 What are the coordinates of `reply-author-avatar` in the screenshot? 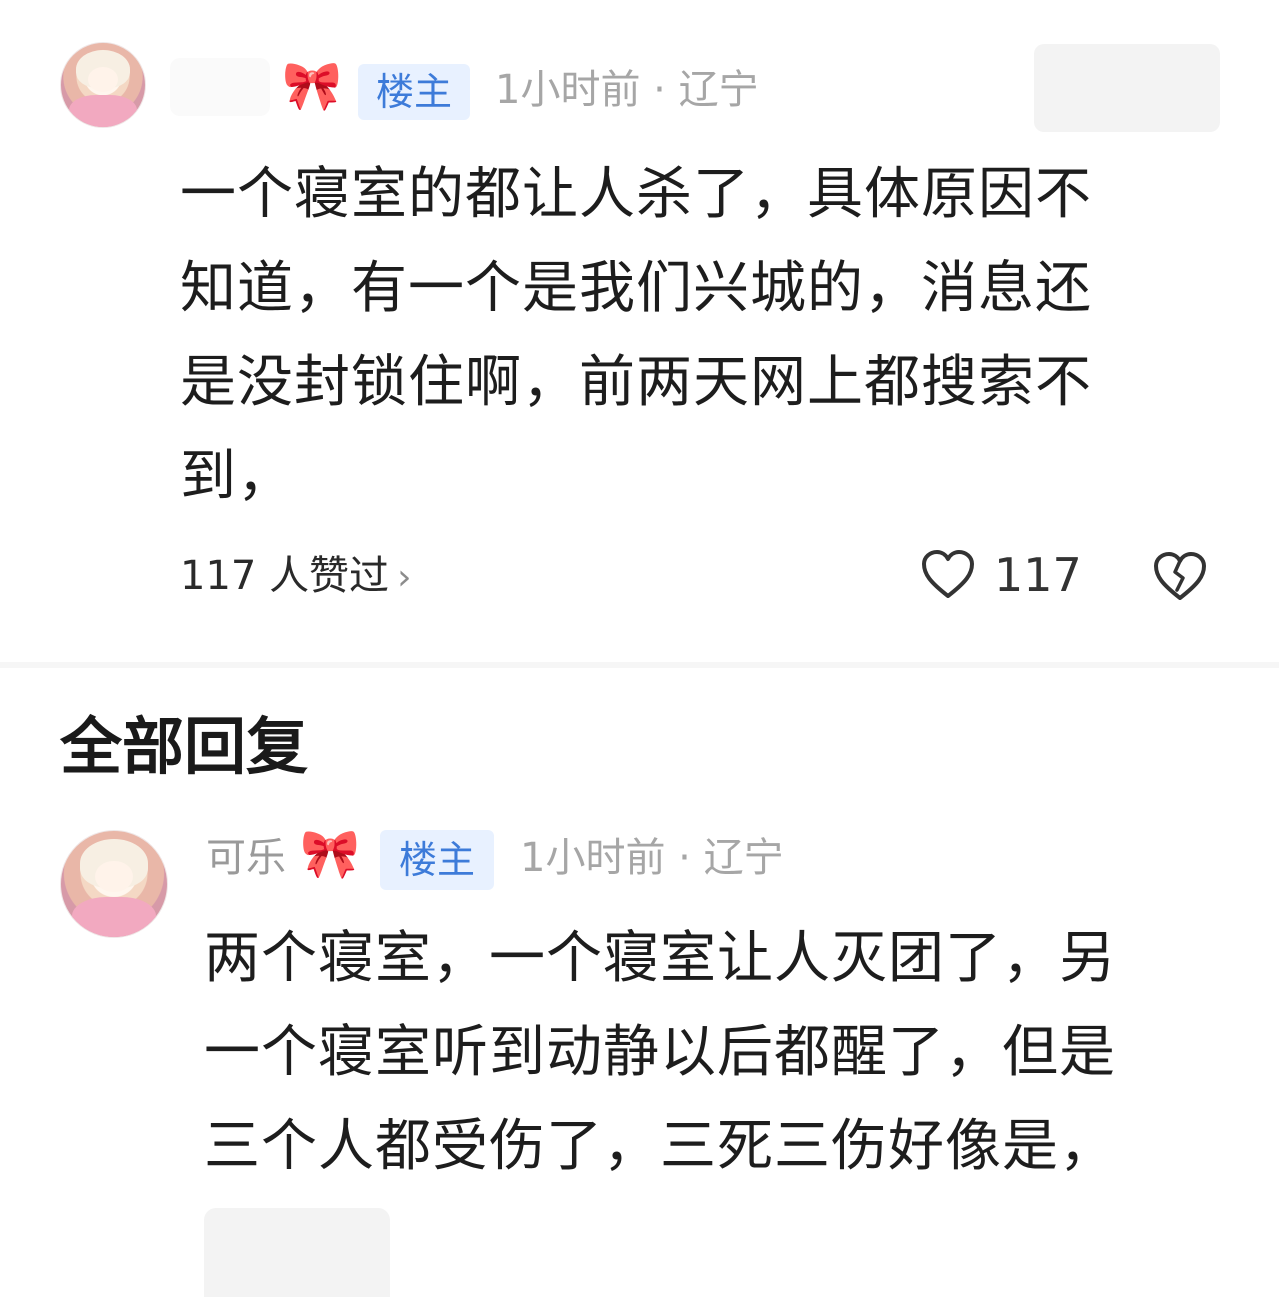 It's located at (114, 884).